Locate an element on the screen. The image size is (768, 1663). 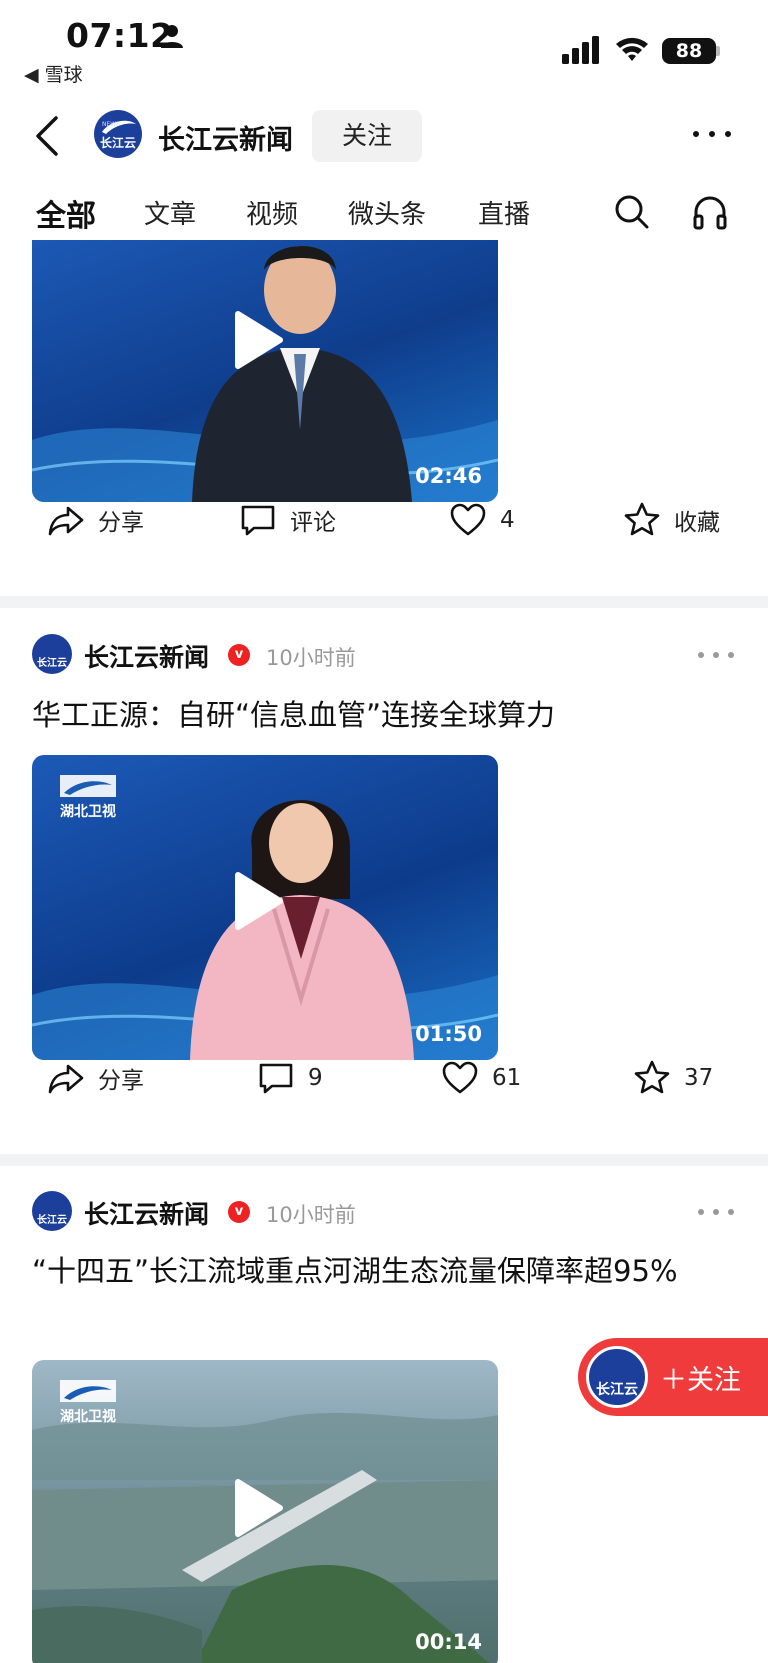
video-thumbnail: 02:46 is located at coordinates (265, 371).